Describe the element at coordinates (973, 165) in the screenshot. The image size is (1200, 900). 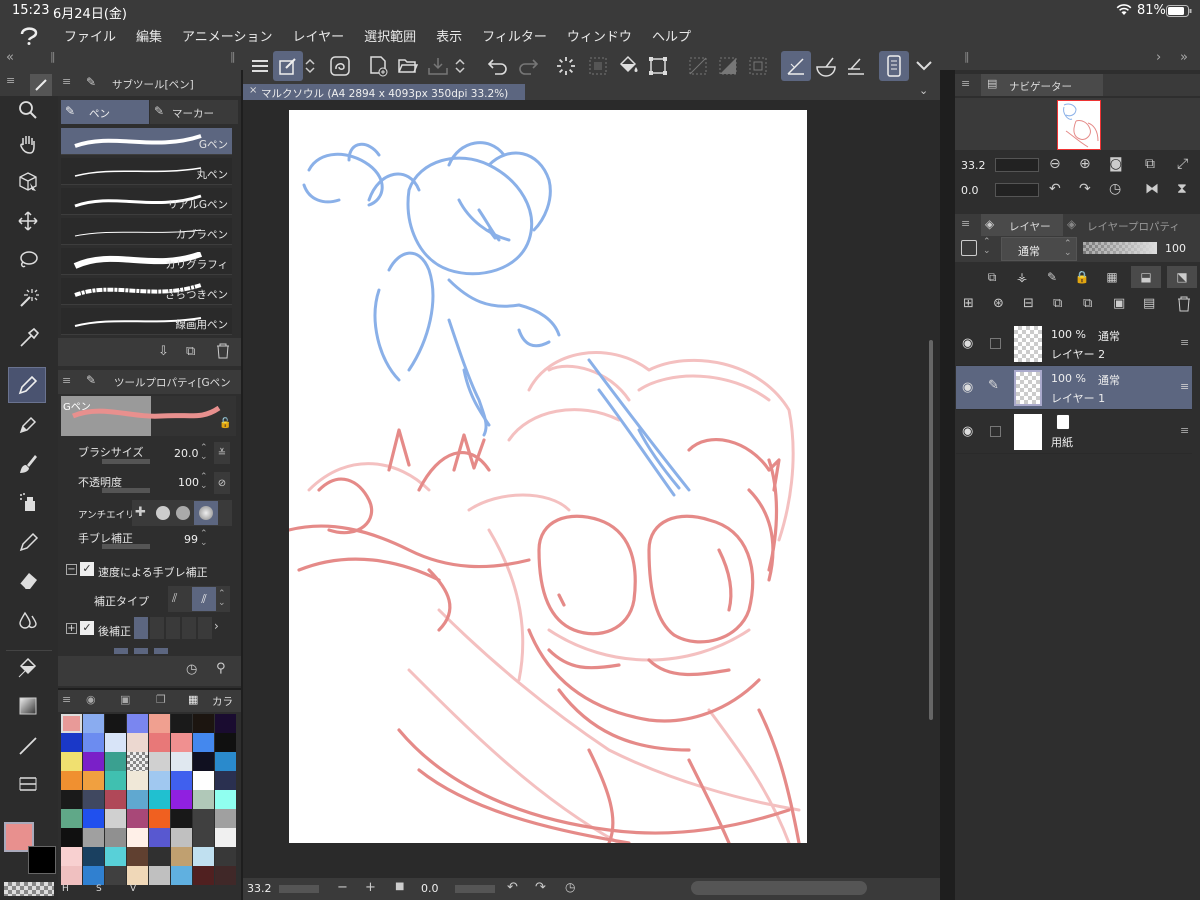
I see `navigator-zoom-value: 33.2` at that location.